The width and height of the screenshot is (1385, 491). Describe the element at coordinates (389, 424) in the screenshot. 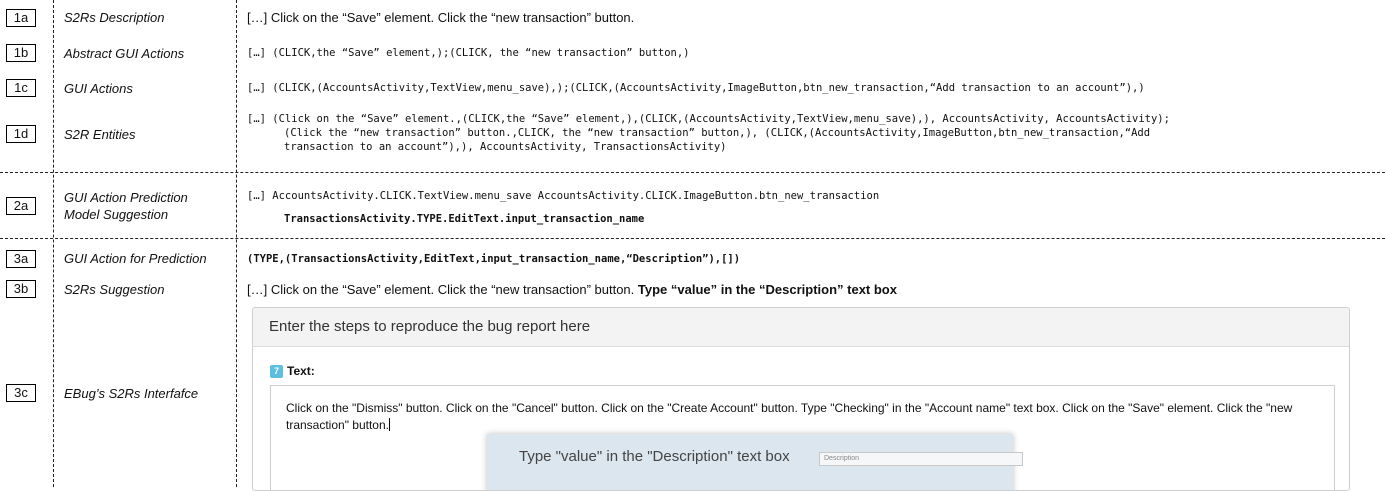

I see `text-cursor` at that location.